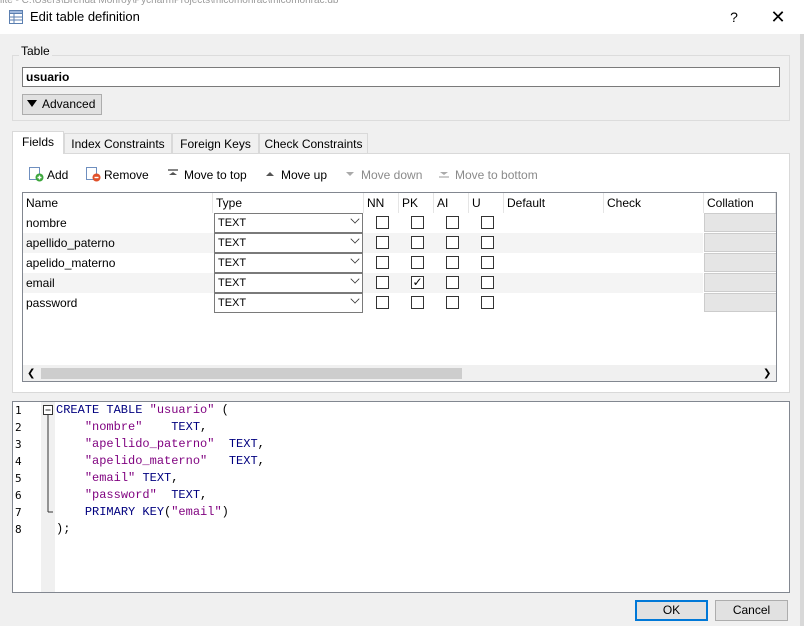 The height and width of the screenshot is (626, 804). Describe the element at coordinates (40, 281) in the screenshot. I see `field-name-cell: email` at that location.